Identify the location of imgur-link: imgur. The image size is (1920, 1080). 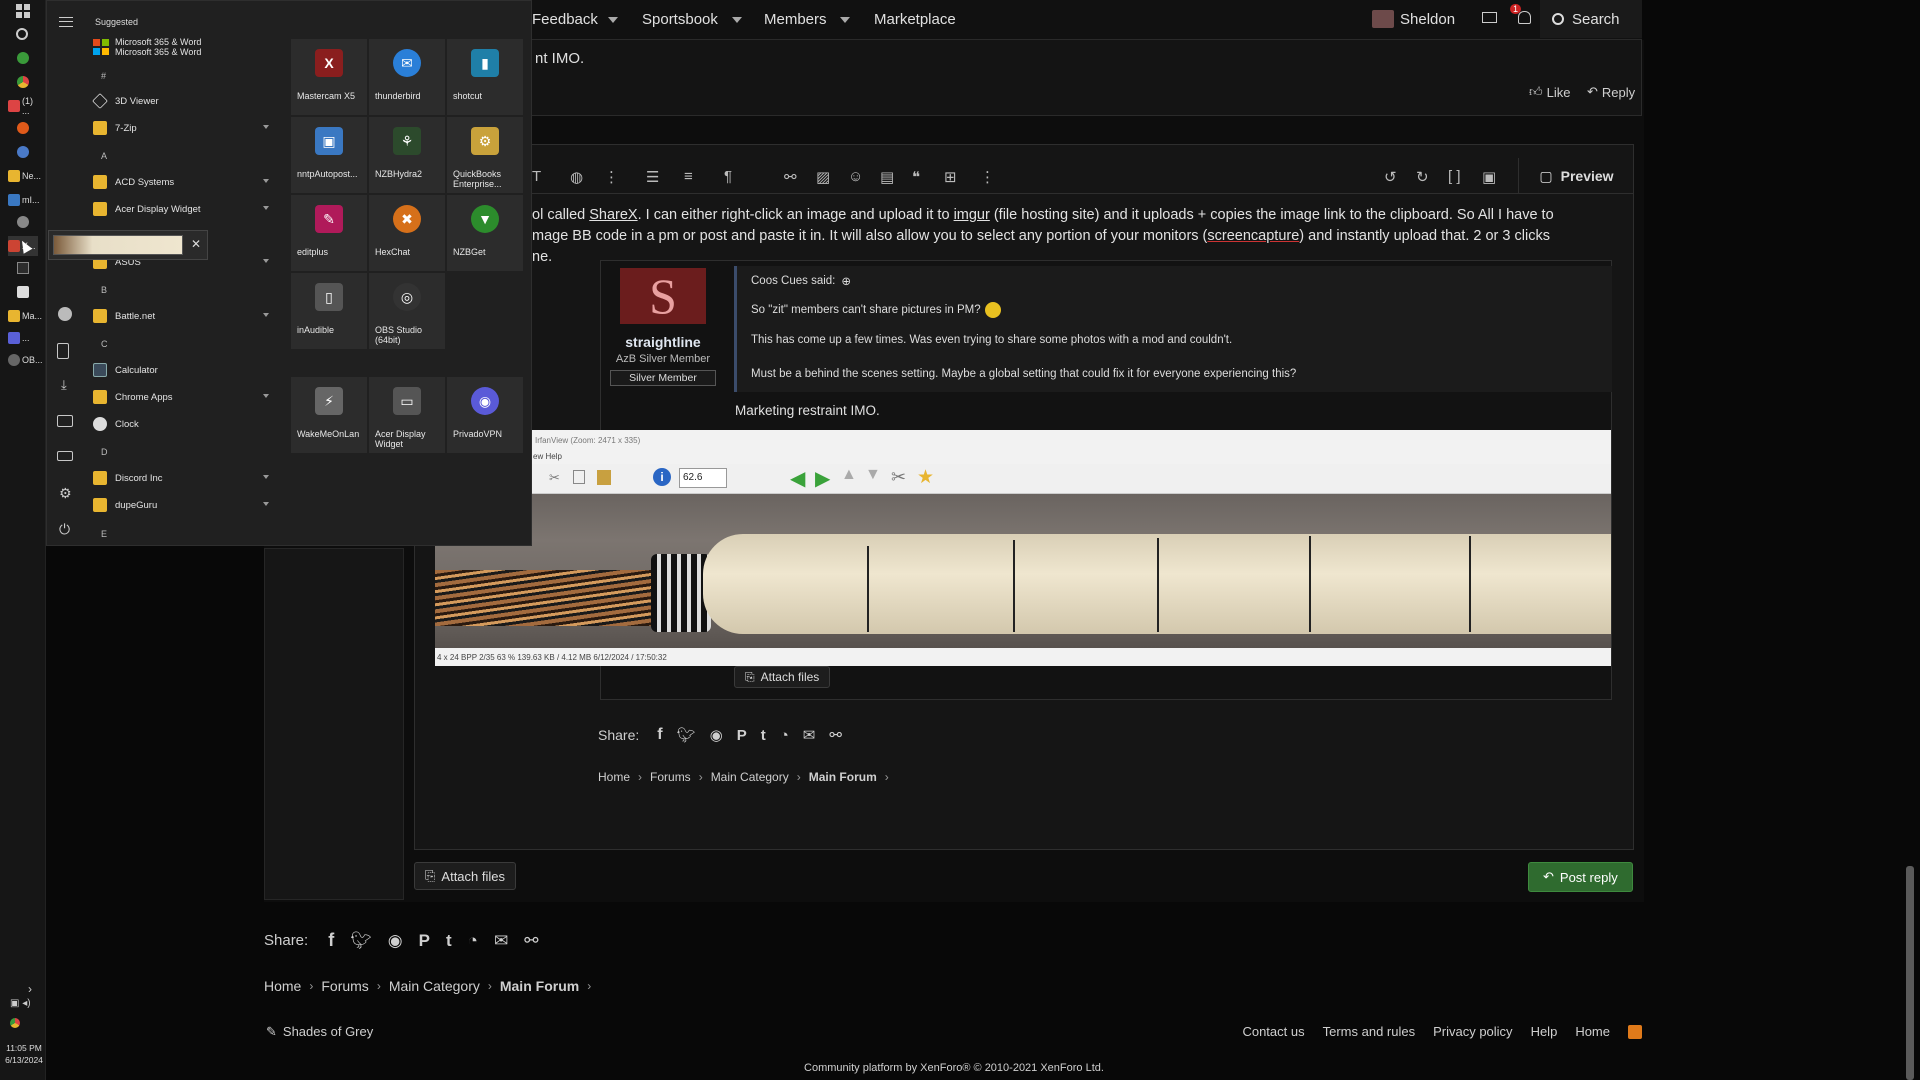
(972, 215).